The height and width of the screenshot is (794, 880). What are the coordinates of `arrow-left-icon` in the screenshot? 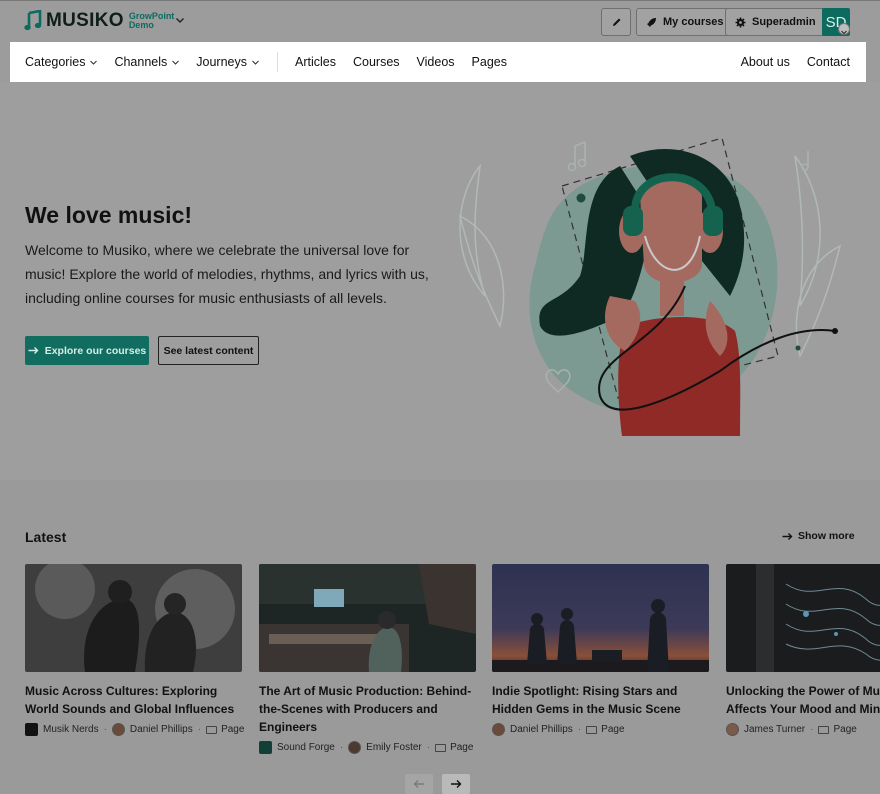 It's located at (418, 784).